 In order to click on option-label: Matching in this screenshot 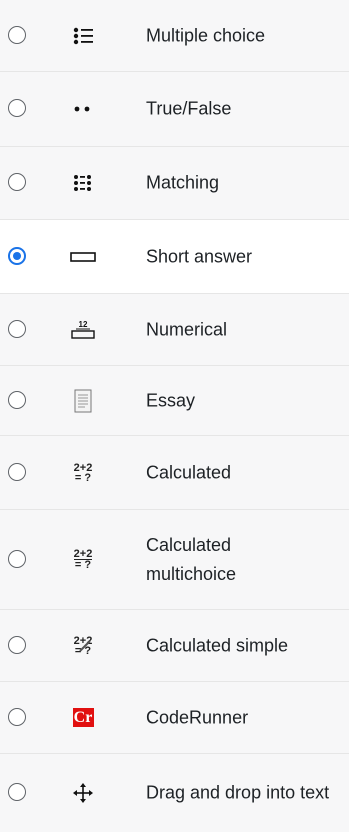, I will do `click(183, 182)`.